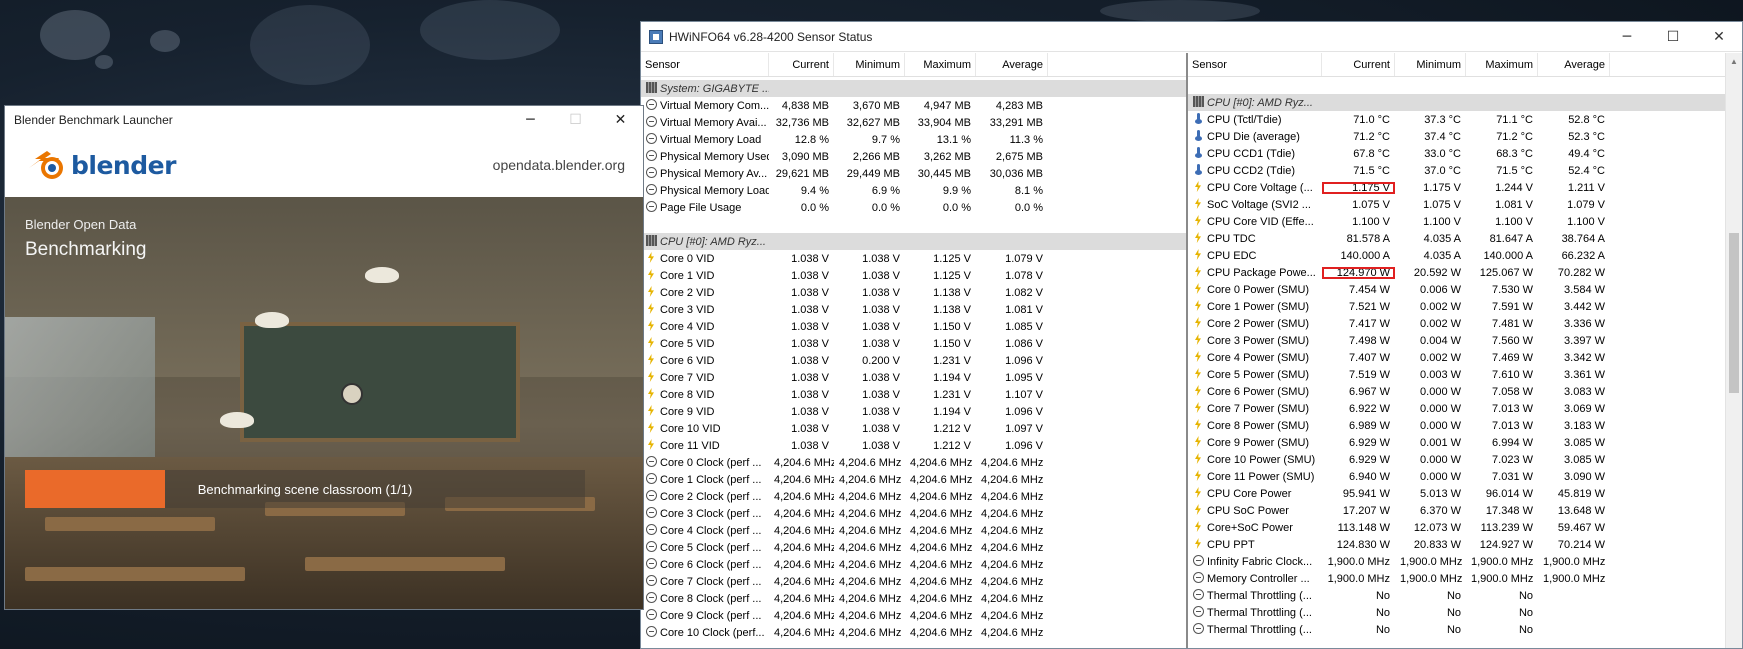 This screenshot has width=1743, height=649. I want to click on sensor-value-cell: 1,900.0 MHz, so click(1574, 579).